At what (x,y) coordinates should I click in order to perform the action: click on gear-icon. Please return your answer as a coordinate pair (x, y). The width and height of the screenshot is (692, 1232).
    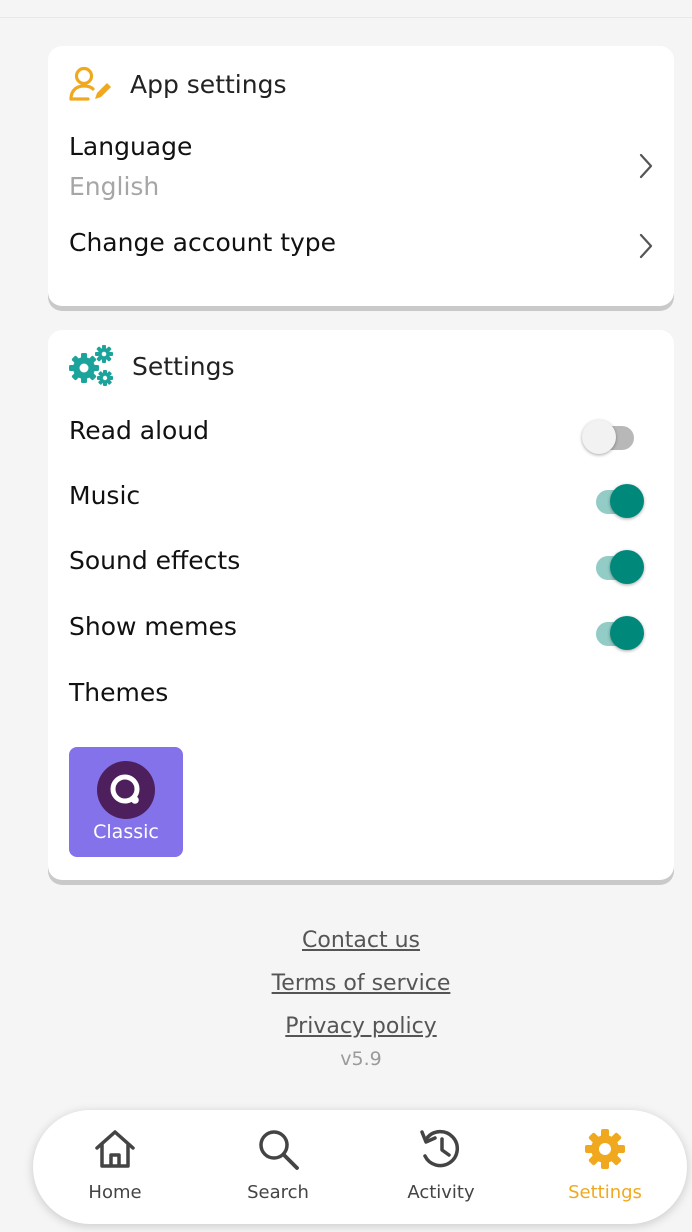
    Looking at the image, I should click on (605, 1149).